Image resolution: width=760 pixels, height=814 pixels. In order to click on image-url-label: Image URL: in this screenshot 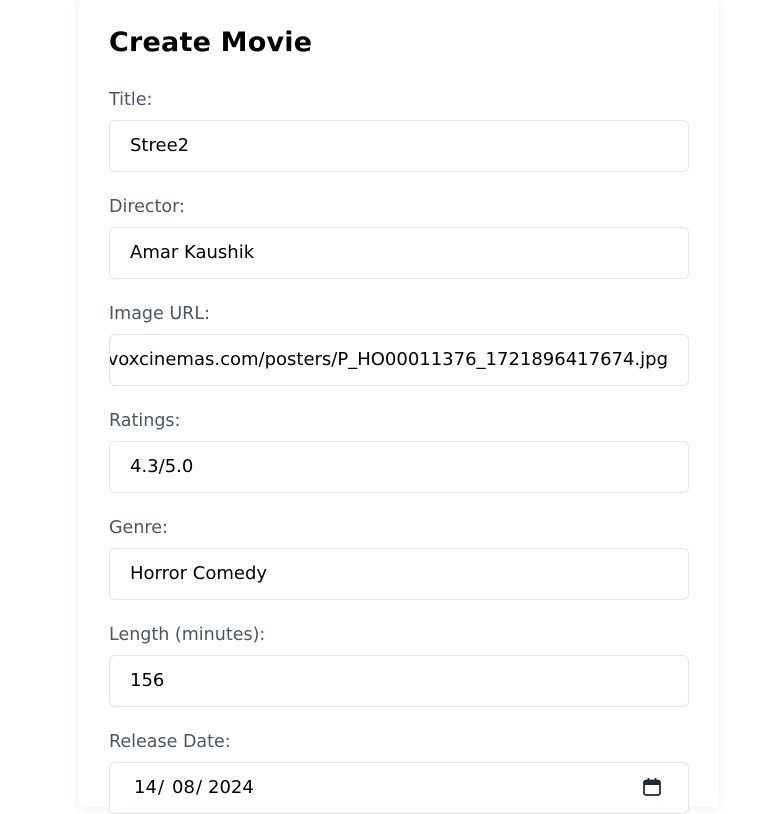, I will do `click(159, 314)`.